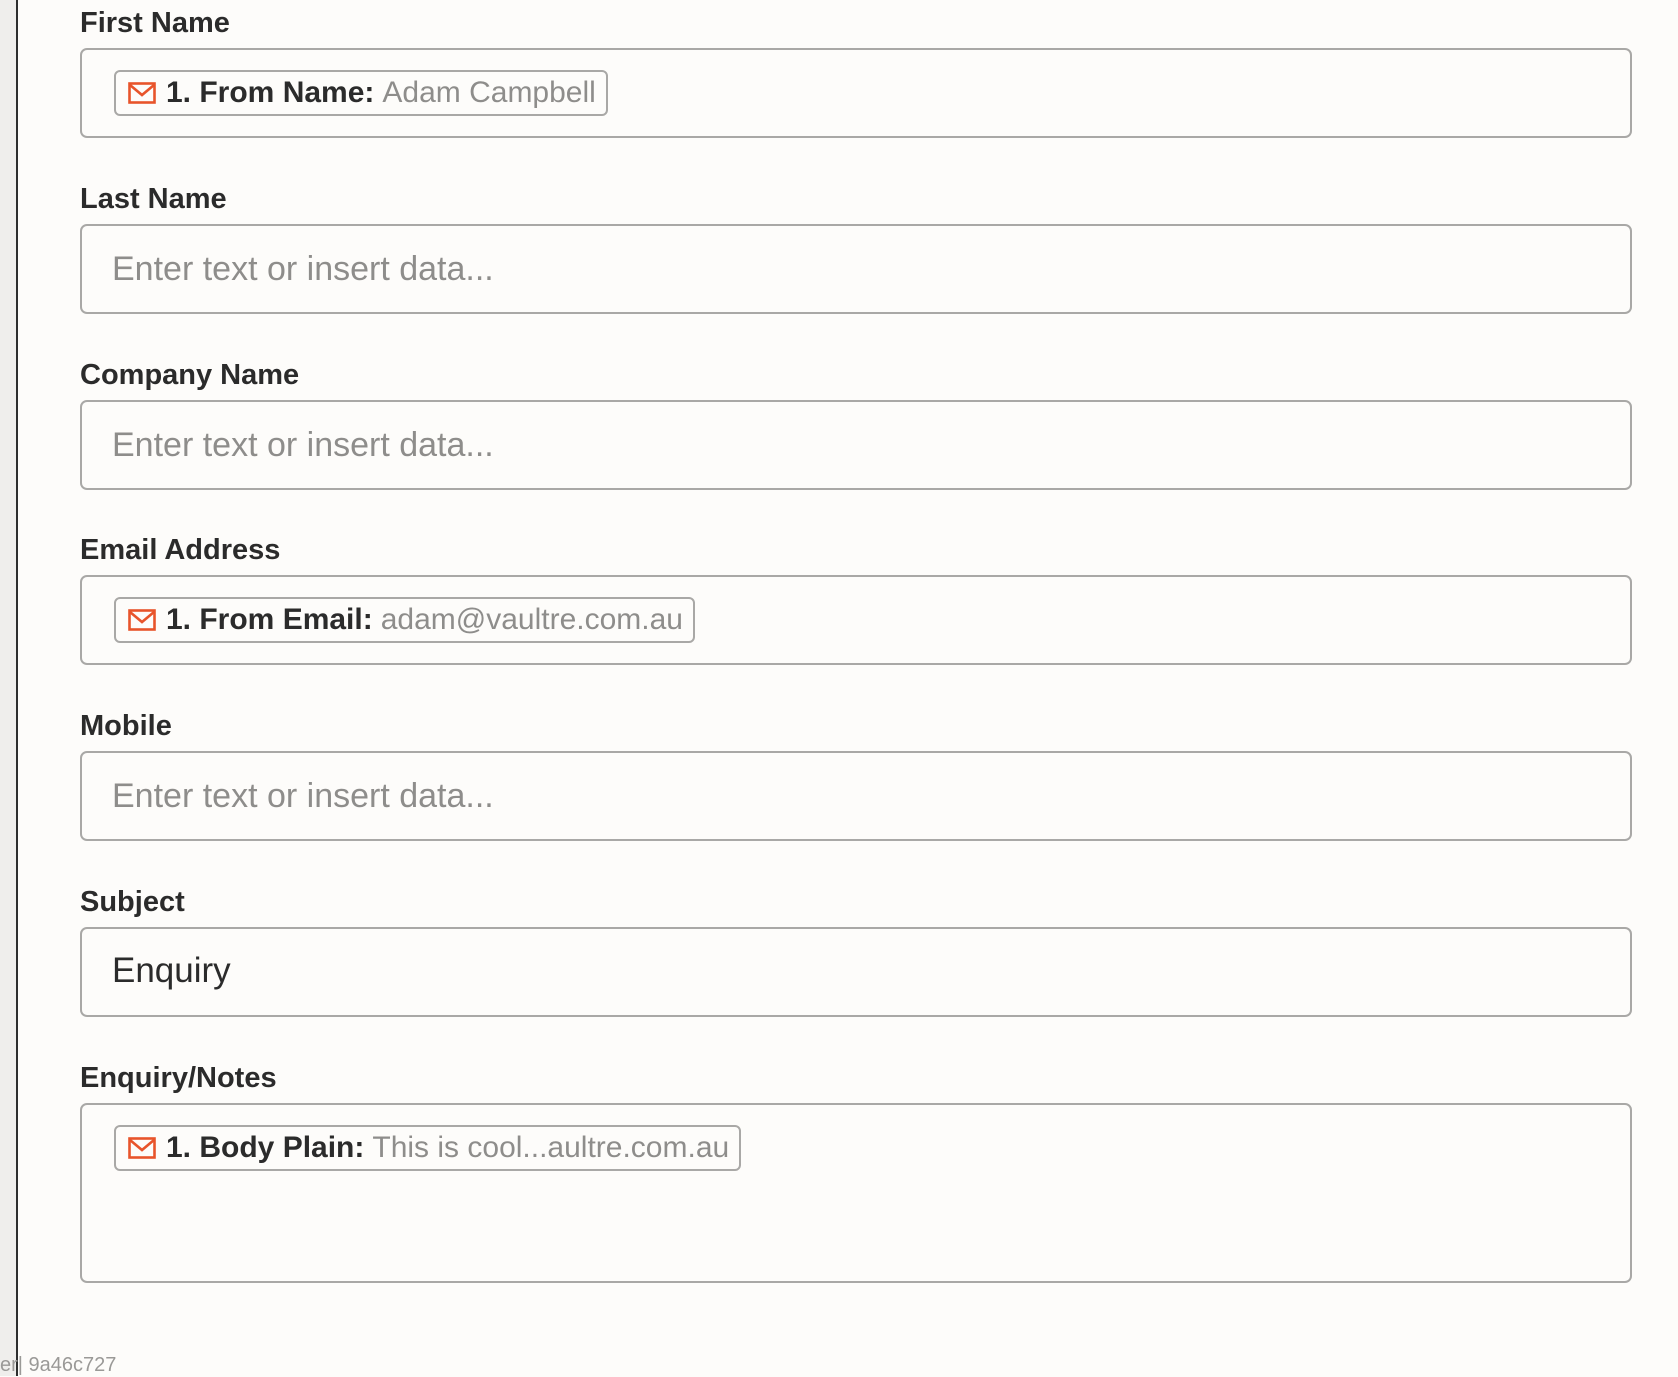 Image resolution: width=1678 pixels, height=1377 pixels. Describe the element at coordinates (269, 619) in the screenshot. I see `token-key: 1. From Email:` at that location.